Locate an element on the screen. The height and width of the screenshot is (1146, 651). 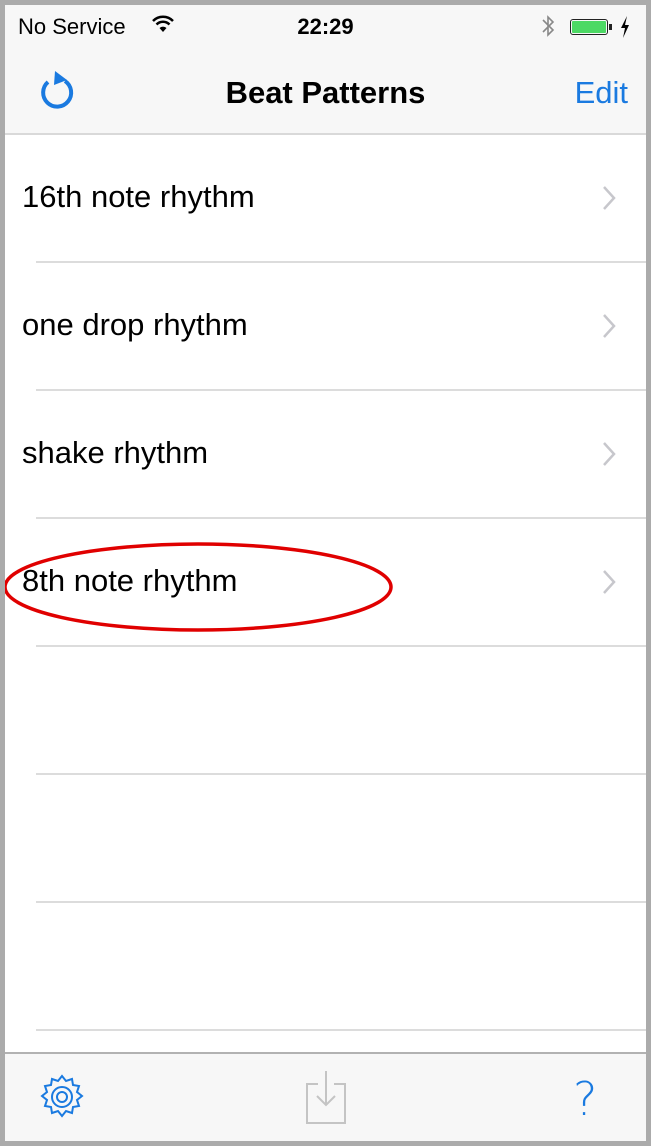
list-item-label: shake rhythm is located at coordinates (115, 452).